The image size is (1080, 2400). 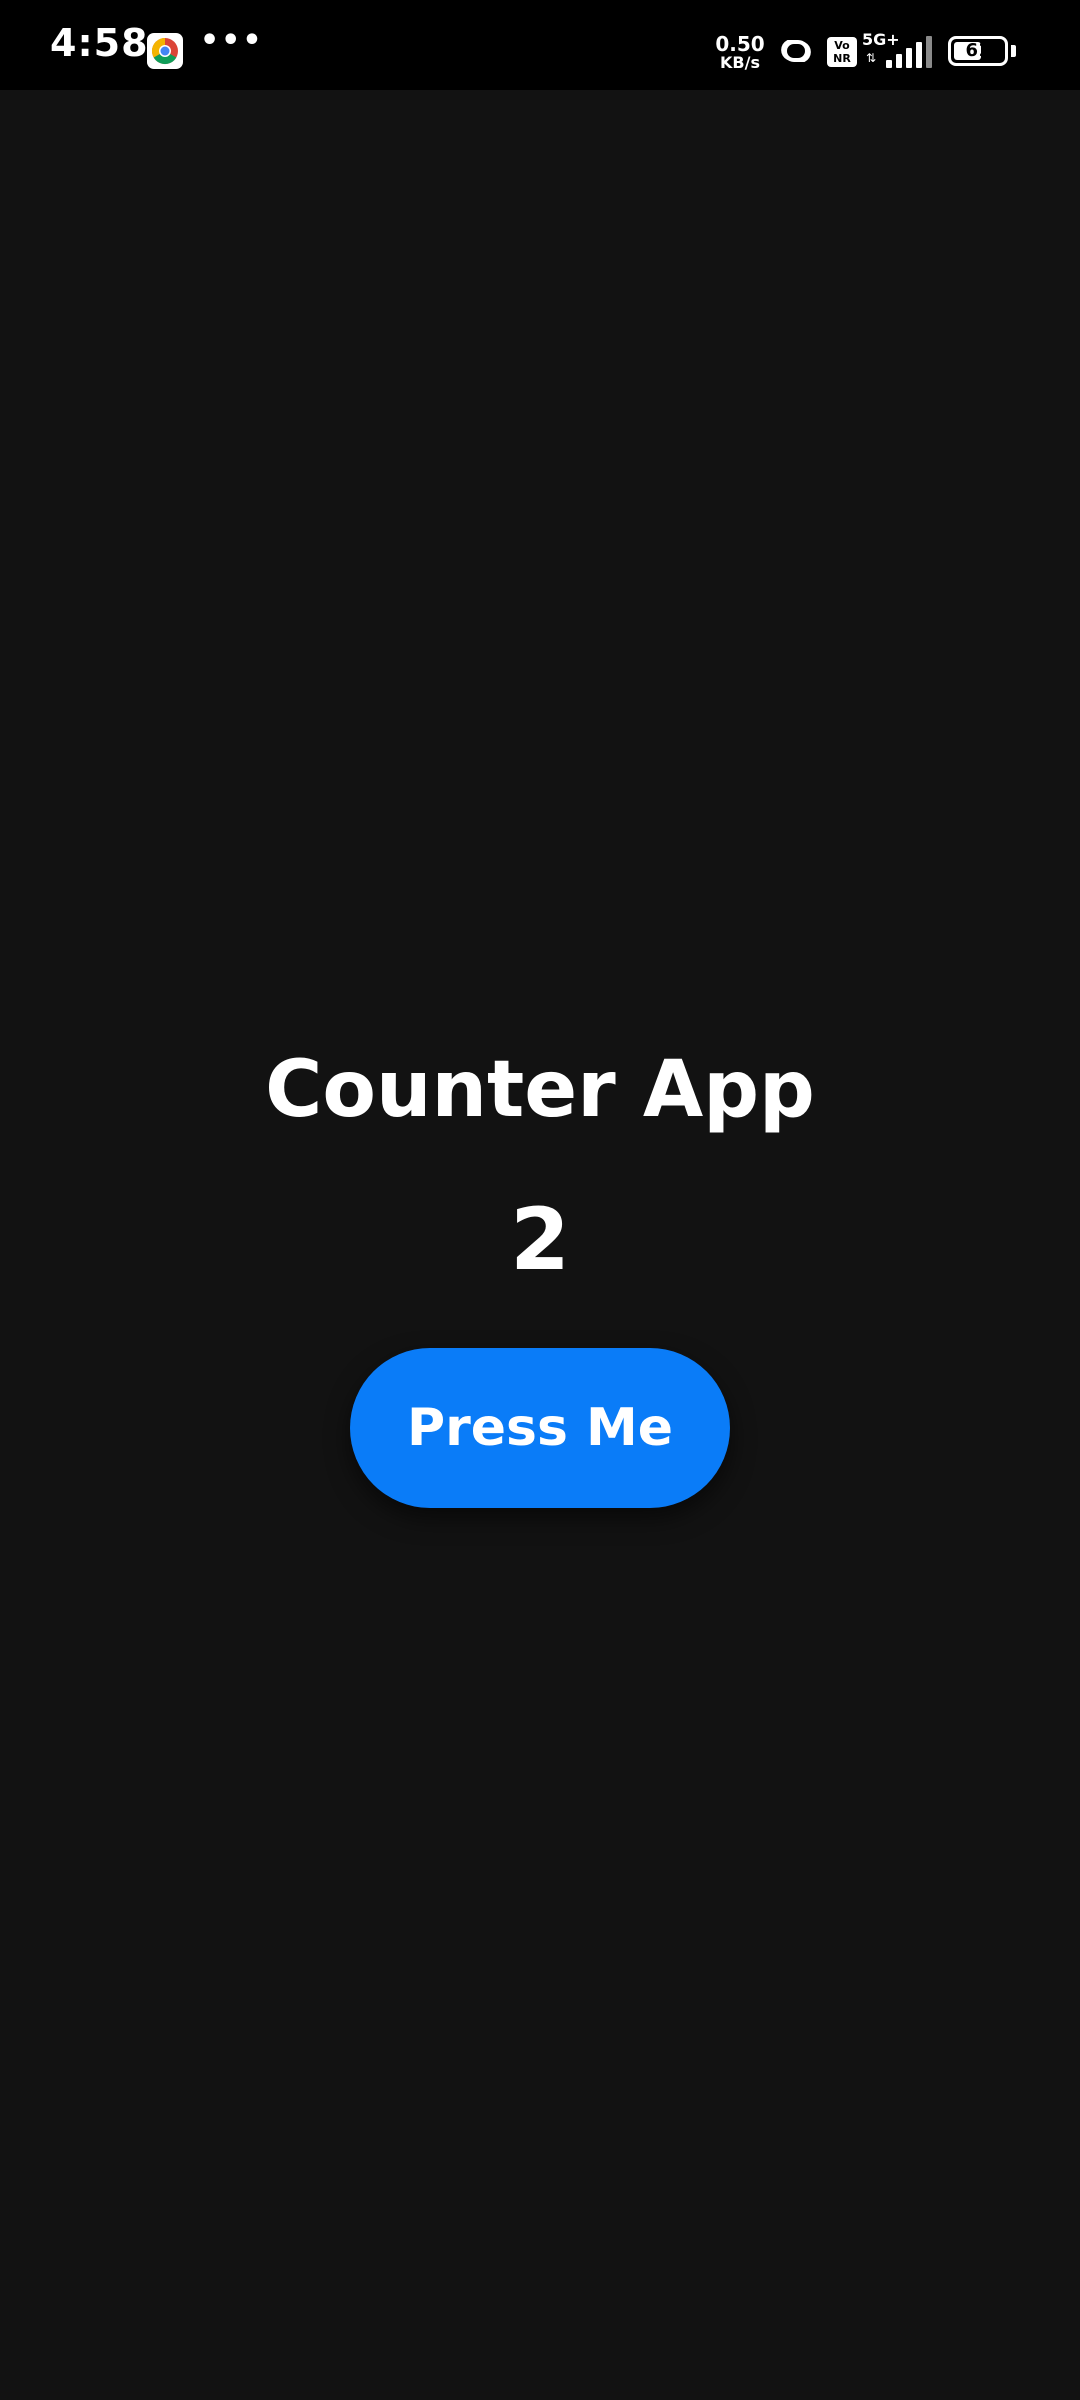 I want to click on signal-icon, so click(x=908, y=54).